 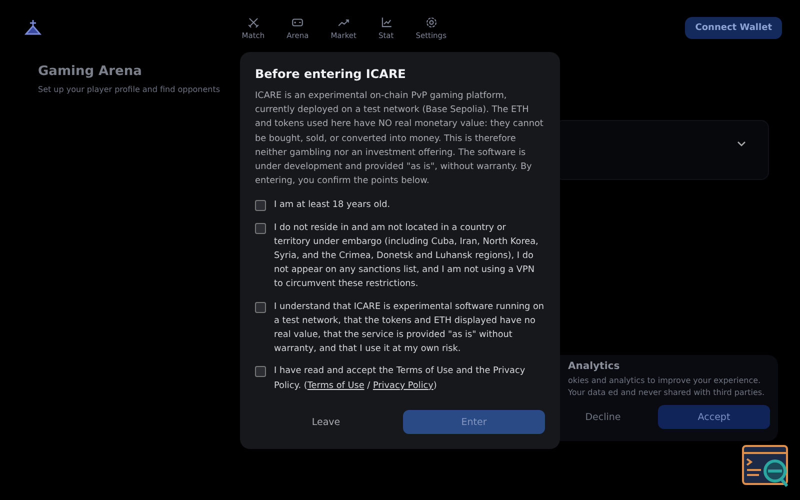 I want to click on checkbox-label: I am at least 18 years old., so click(x=332, y=205).